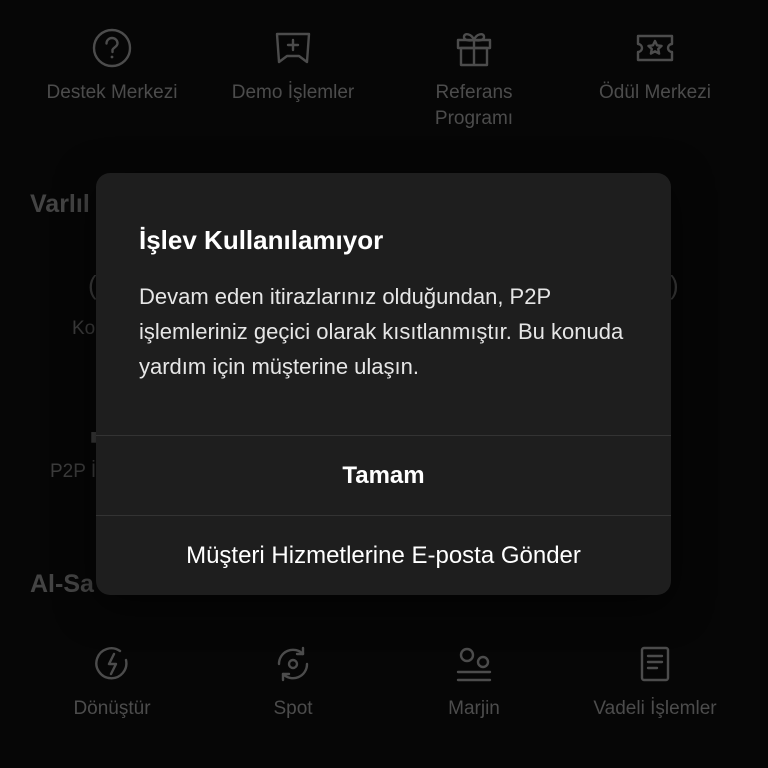 This screenshot has height=768, width=768. I want to click on dialog-title: İşlev Kullanılamıyor, so click(261, 240).